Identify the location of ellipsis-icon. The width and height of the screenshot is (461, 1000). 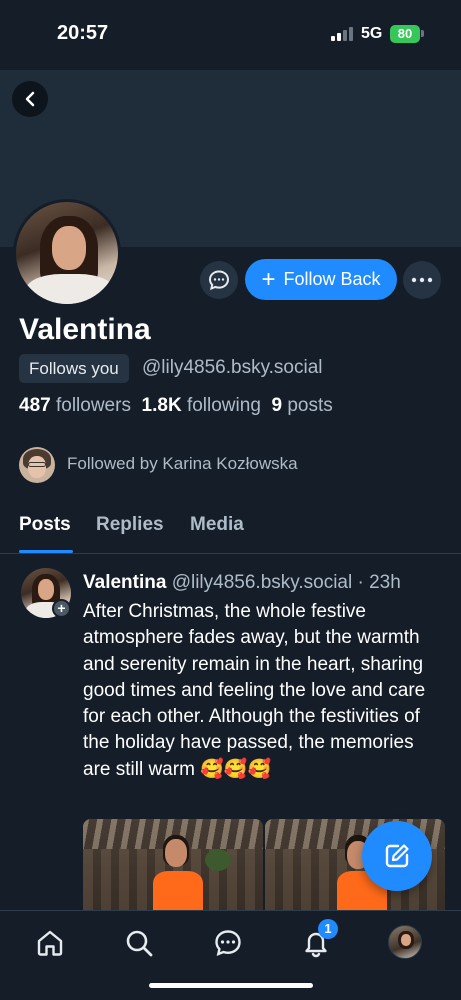
(422, 280).